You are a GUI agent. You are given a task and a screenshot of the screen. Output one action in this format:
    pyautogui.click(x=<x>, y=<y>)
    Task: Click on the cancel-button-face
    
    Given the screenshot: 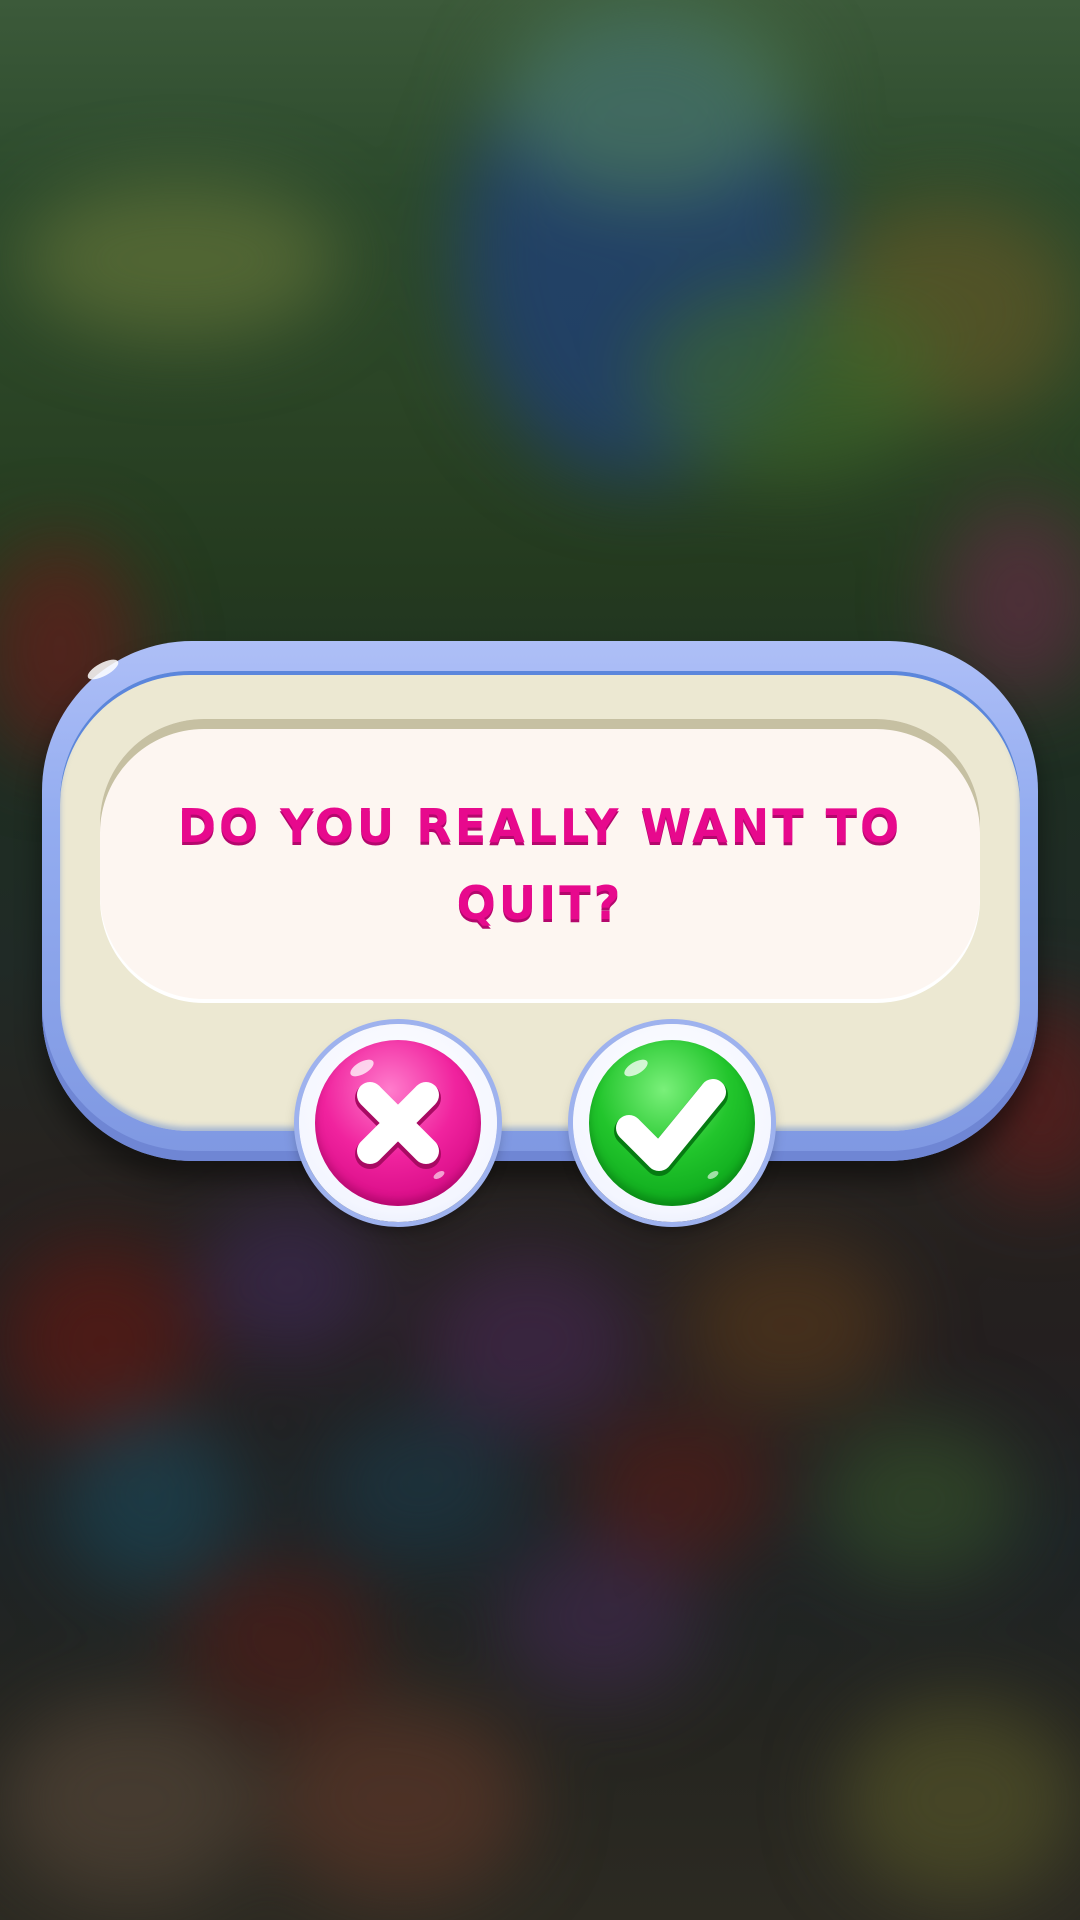 What is the action you would take?
    pyautogui.click(x=398, y=1123)
    